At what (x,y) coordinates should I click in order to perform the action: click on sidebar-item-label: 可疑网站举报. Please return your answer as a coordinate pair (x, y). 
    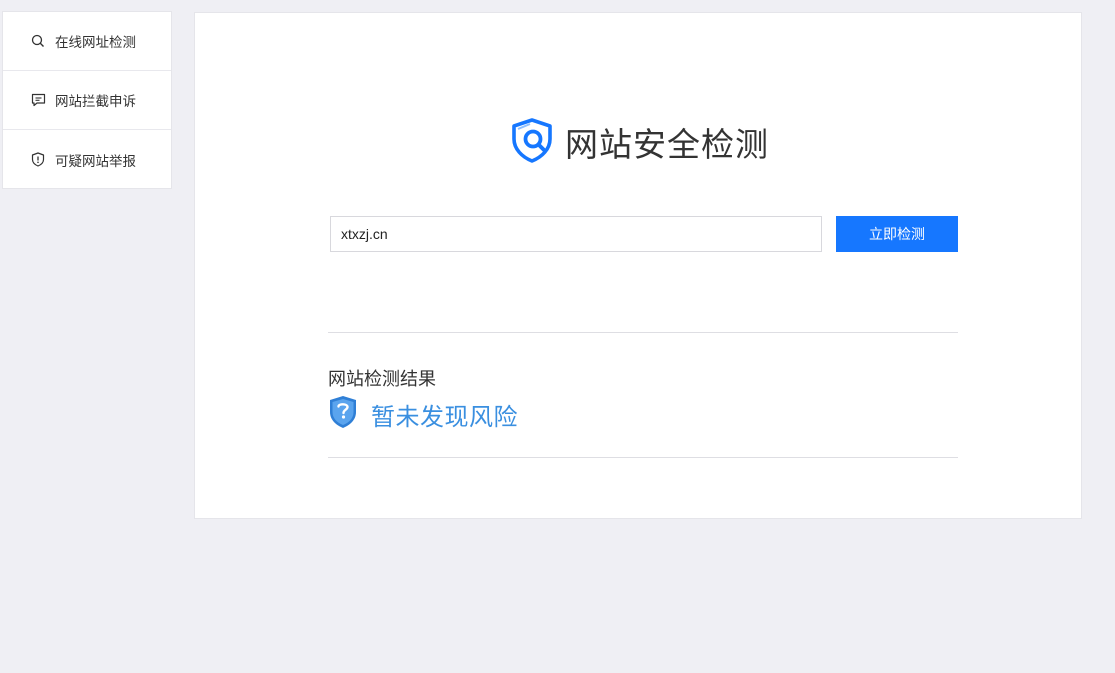
    Looking at the image, I should click on (95, 161).